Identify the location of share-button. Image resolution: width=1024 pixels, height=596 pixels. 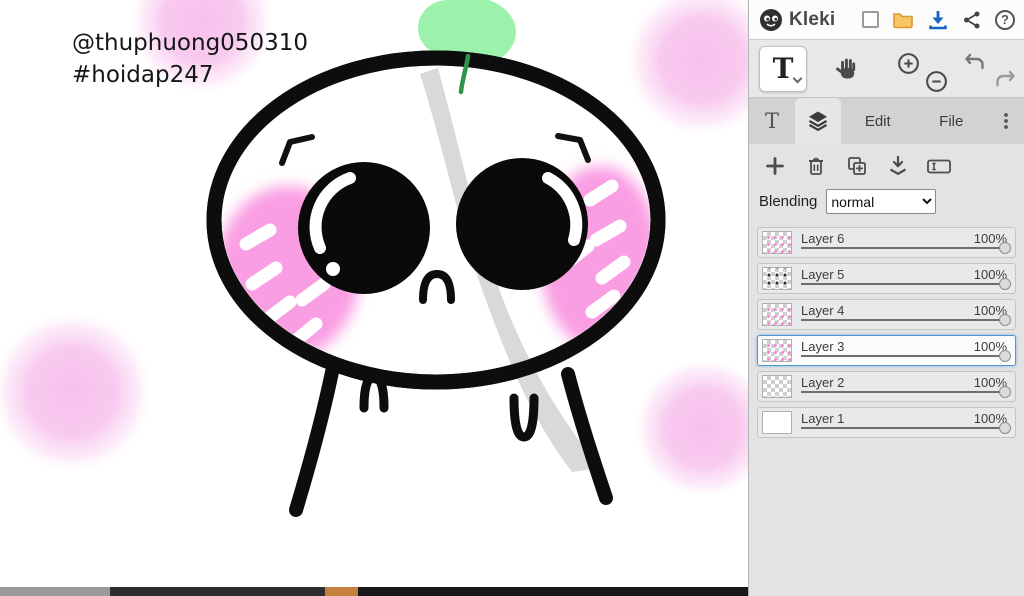
(972, 20).